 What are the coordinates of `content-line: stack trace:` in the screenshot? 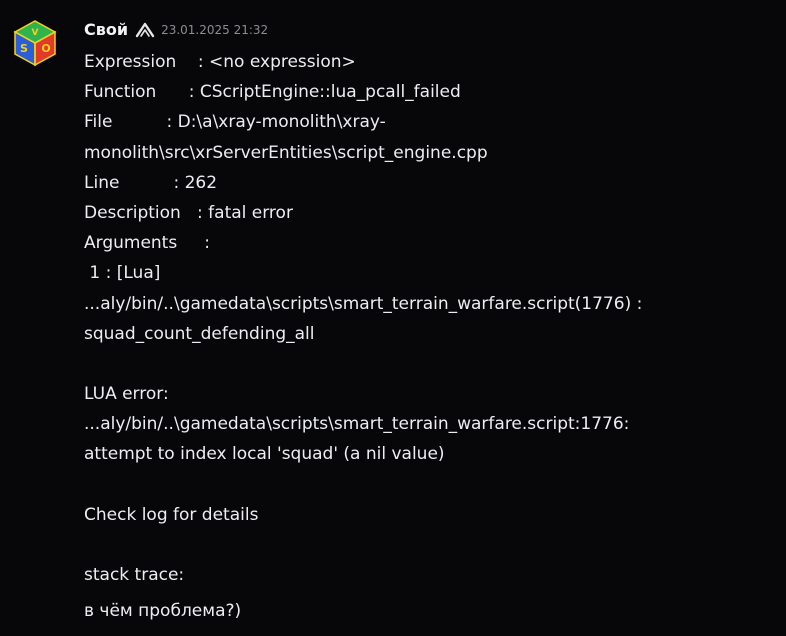 It's located at (134, 575).